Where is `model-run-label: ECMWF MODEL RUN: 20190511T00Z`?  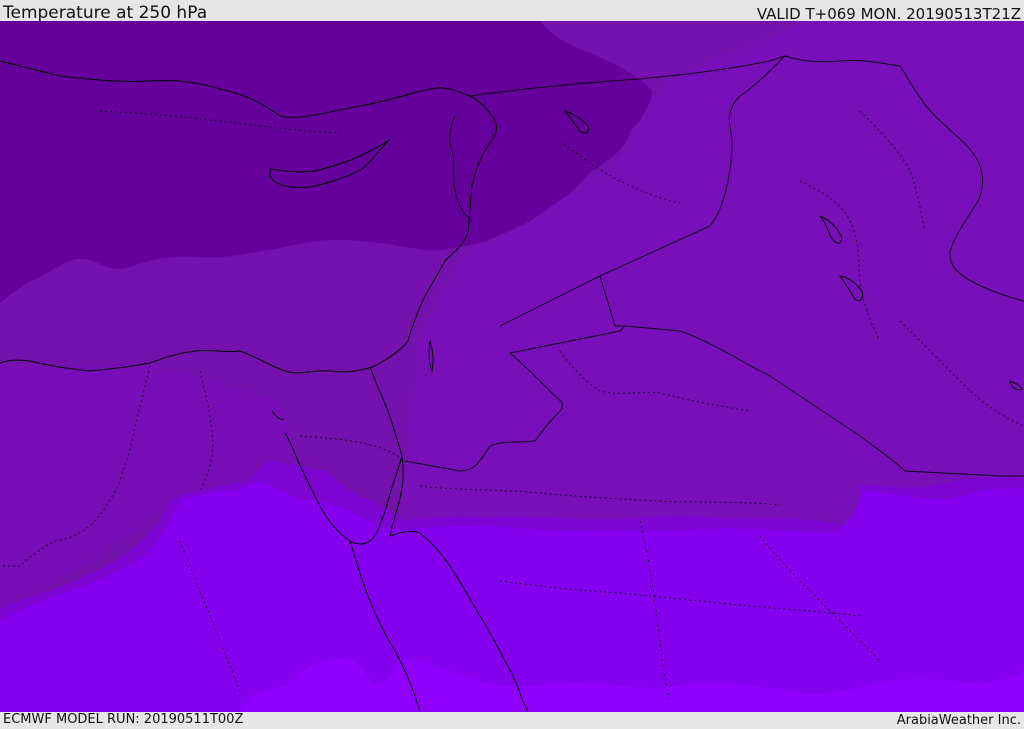
model-run-label: ECMWF MODEL RUN: 20190511T00Z is located at coordinates (123, 719).